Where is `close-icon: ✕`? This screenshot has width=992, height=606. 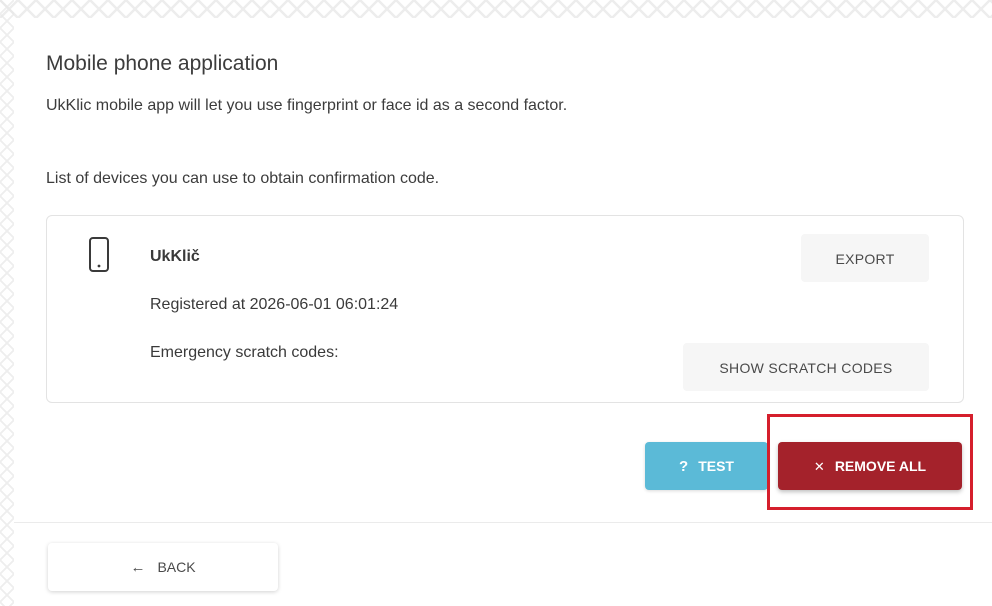
close-icon: ✕ is located at coordinates (819, 466).